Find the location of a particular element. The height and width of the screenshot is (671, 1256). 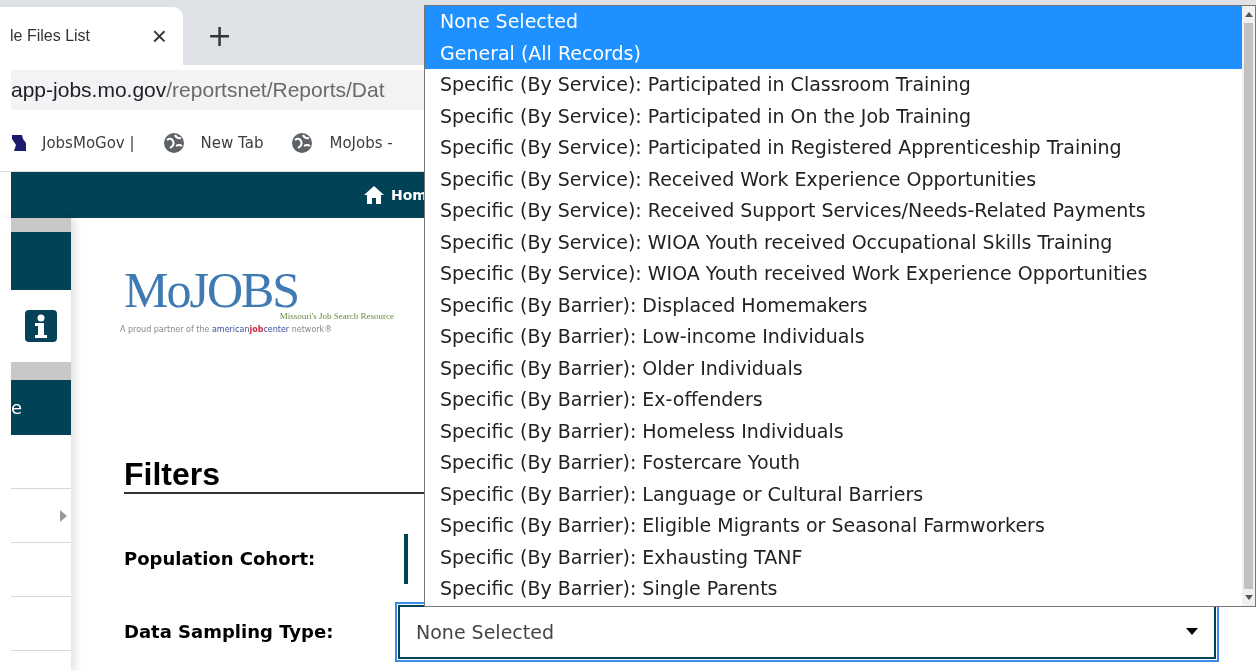

scrollbar is located at coordinates (1248, 306).